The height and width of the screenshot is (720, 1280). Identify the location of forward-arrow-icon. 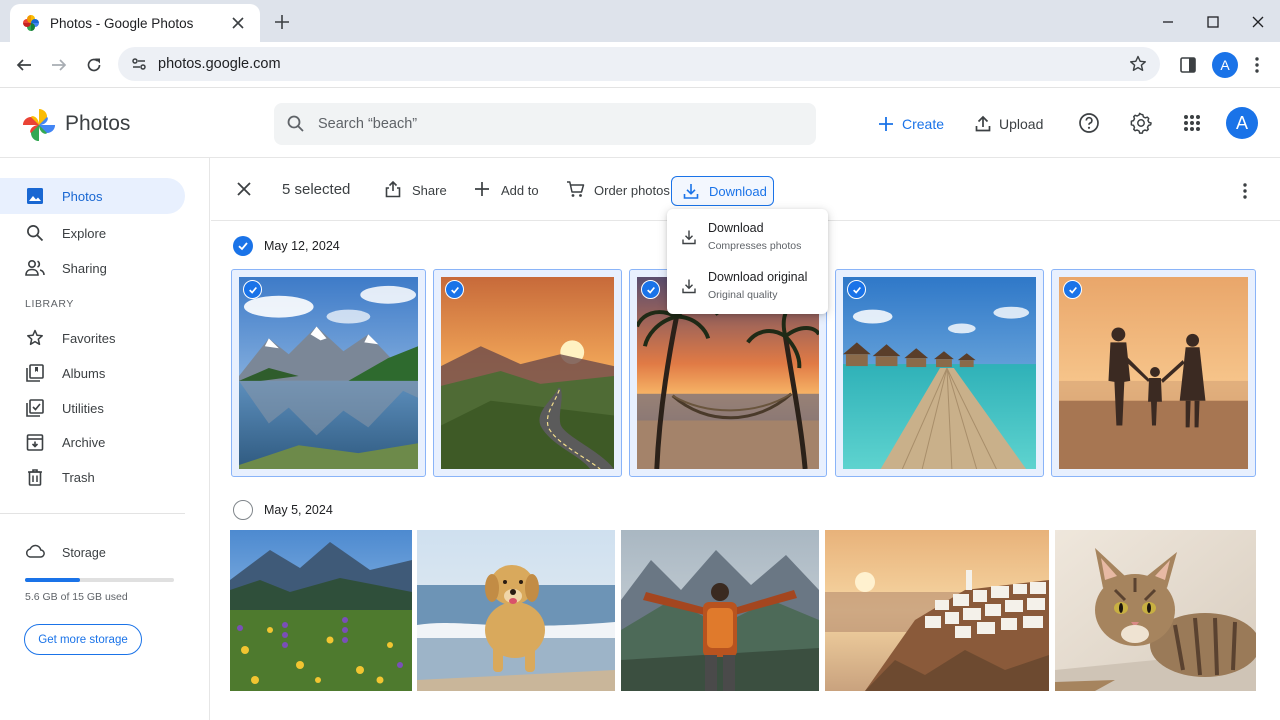
(59, 65).